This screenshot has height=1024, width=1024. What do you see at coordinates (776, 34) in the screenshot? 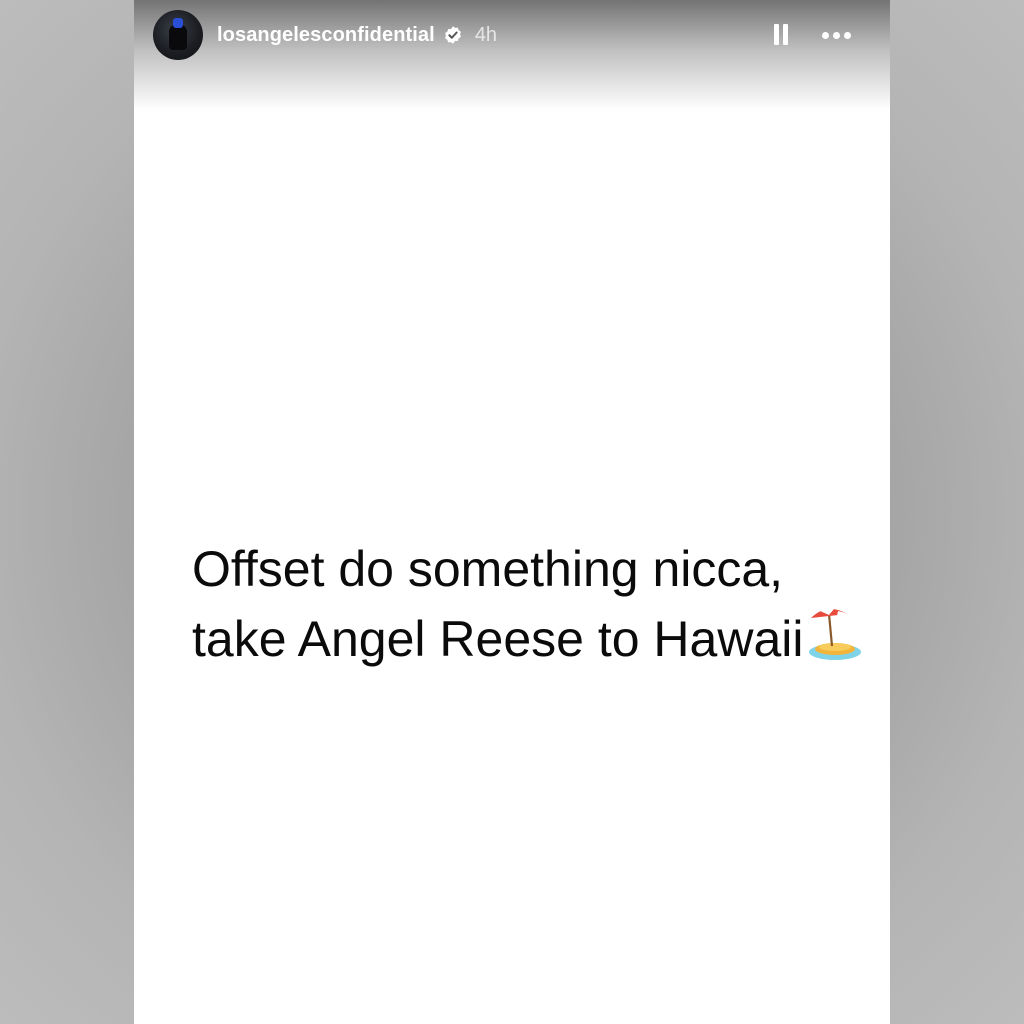
I see `pause-bar-left` at bounding box center [776, 34].